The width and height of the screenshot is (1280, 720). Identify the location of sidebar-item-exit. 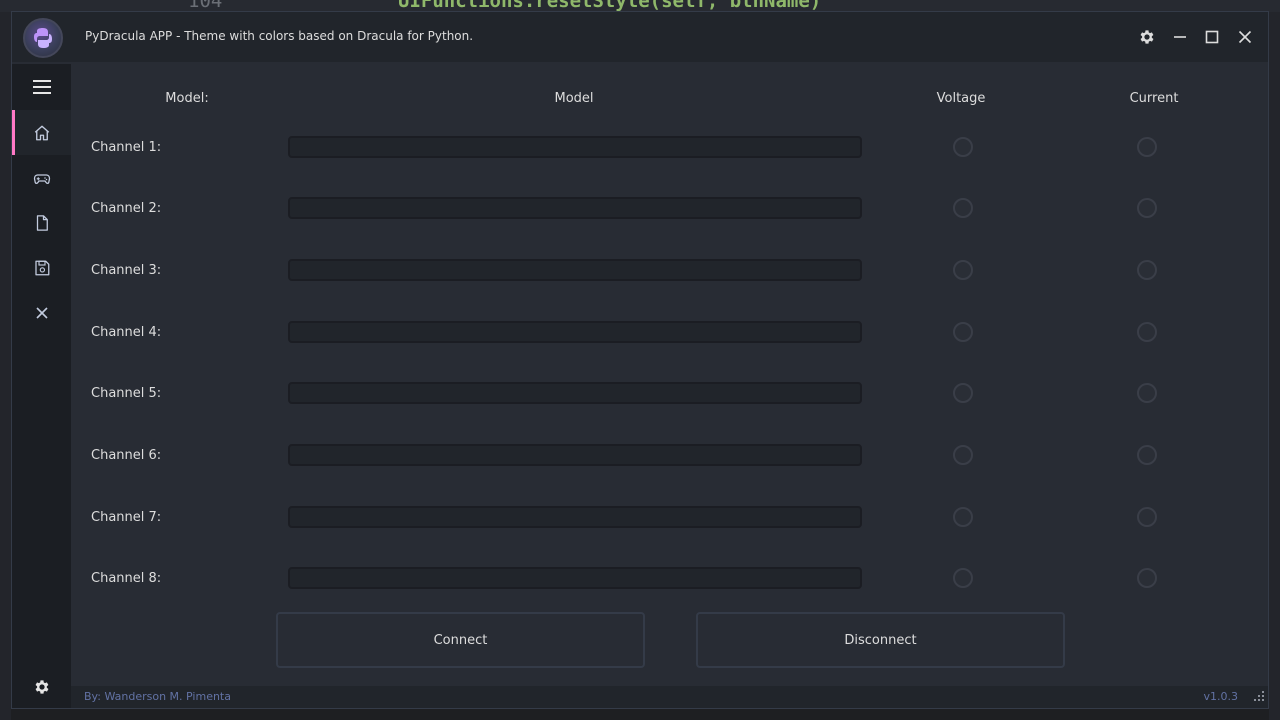
(41, 312).